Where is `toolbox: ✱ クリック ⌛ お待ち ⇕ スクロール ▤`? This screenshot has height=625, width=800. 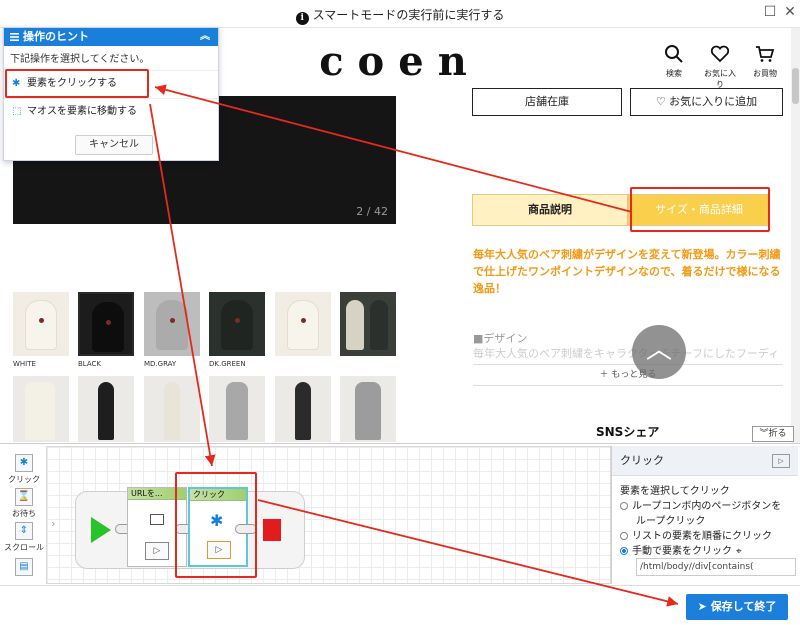
toolbox: ✱ クリック ⌛ お待ち ⇕ スクロール ▤ is located at coordinates (24, 518).